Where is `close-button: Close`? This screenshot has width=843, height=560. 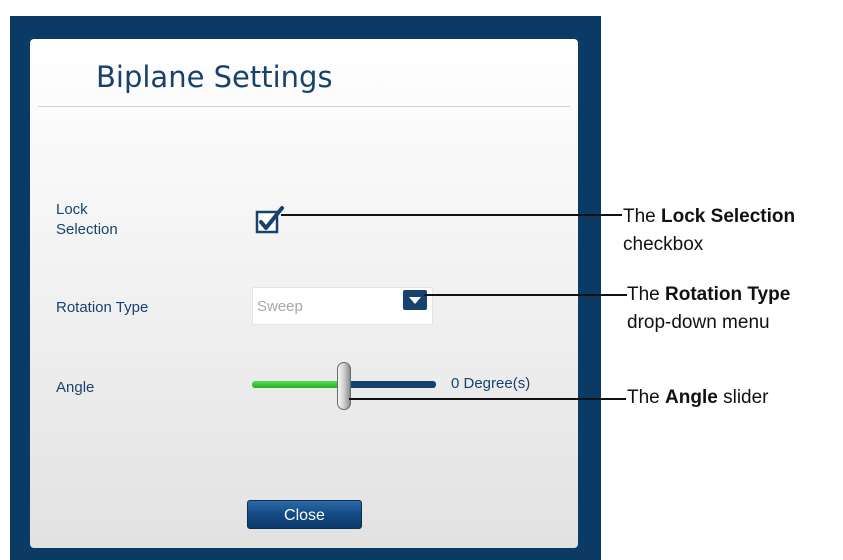 close-button: Close is located at coordinates (304, 514).